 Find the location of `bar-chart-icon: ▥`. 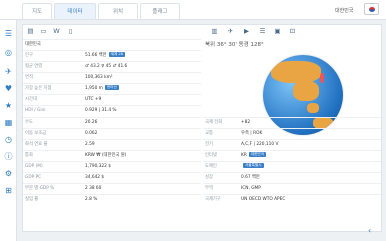

bar-chart-icon: ▥ is located at coordinates (214, 31).